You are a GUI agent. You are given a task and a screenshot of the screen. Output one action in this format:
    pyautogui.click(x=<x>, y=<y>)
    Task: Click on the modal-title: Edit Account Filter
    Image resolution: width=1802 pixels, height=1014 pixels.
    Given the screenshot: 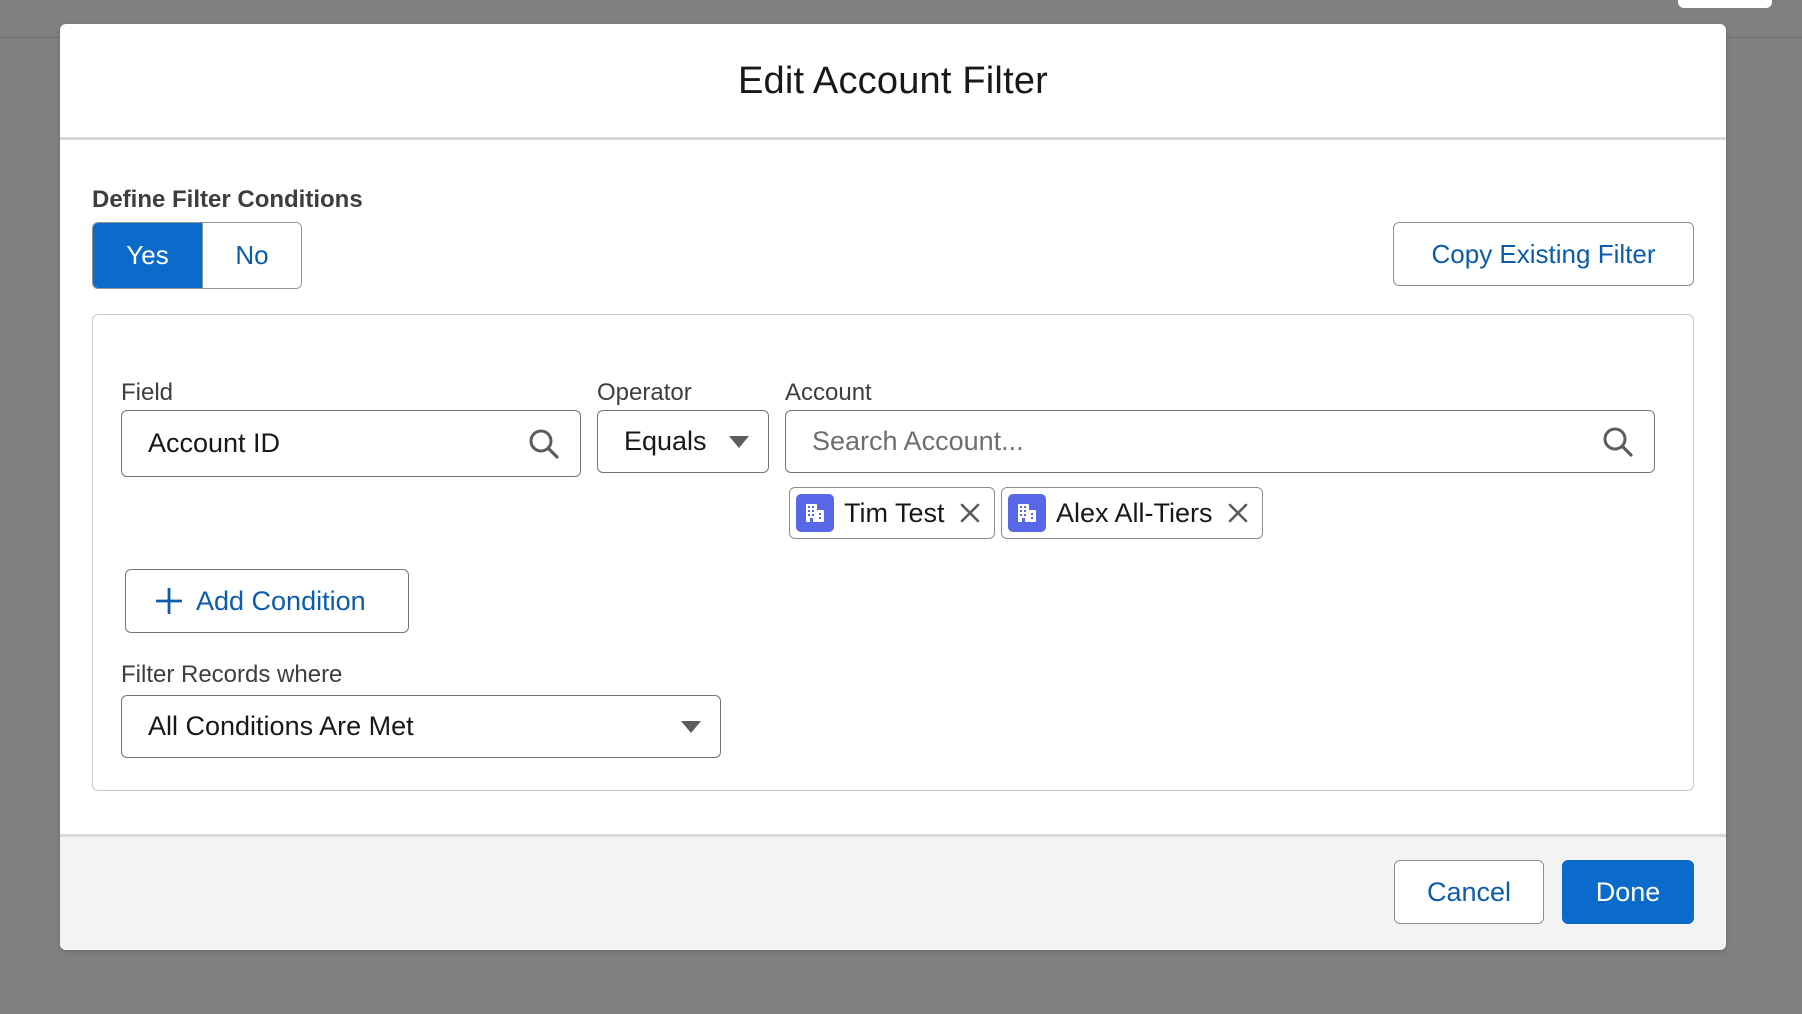 What is the action you would take?
    pyautogui.click(x=893, y=81)
    